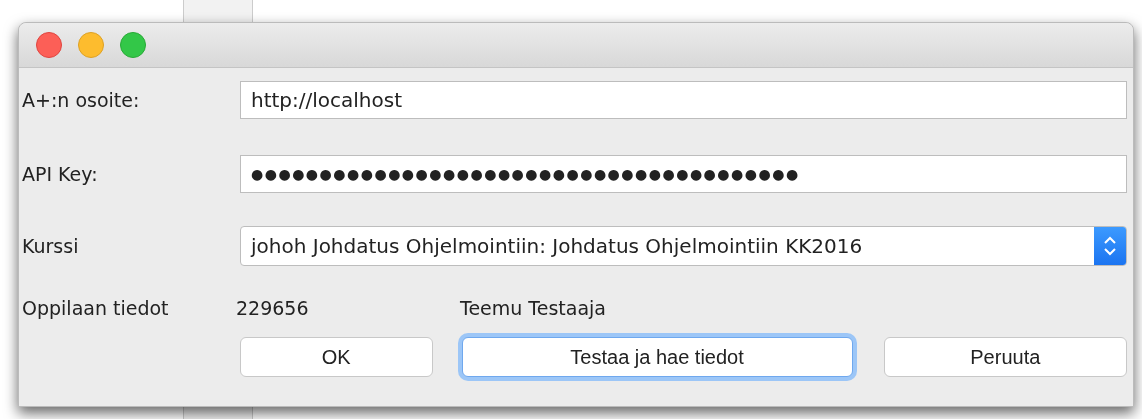 This screenshot has width=1142, height=419. What do you see at coordinates (1005, 357) in the screenshot?
I see `dialog-button: Peruuta` at bounding box center [1005, 357].